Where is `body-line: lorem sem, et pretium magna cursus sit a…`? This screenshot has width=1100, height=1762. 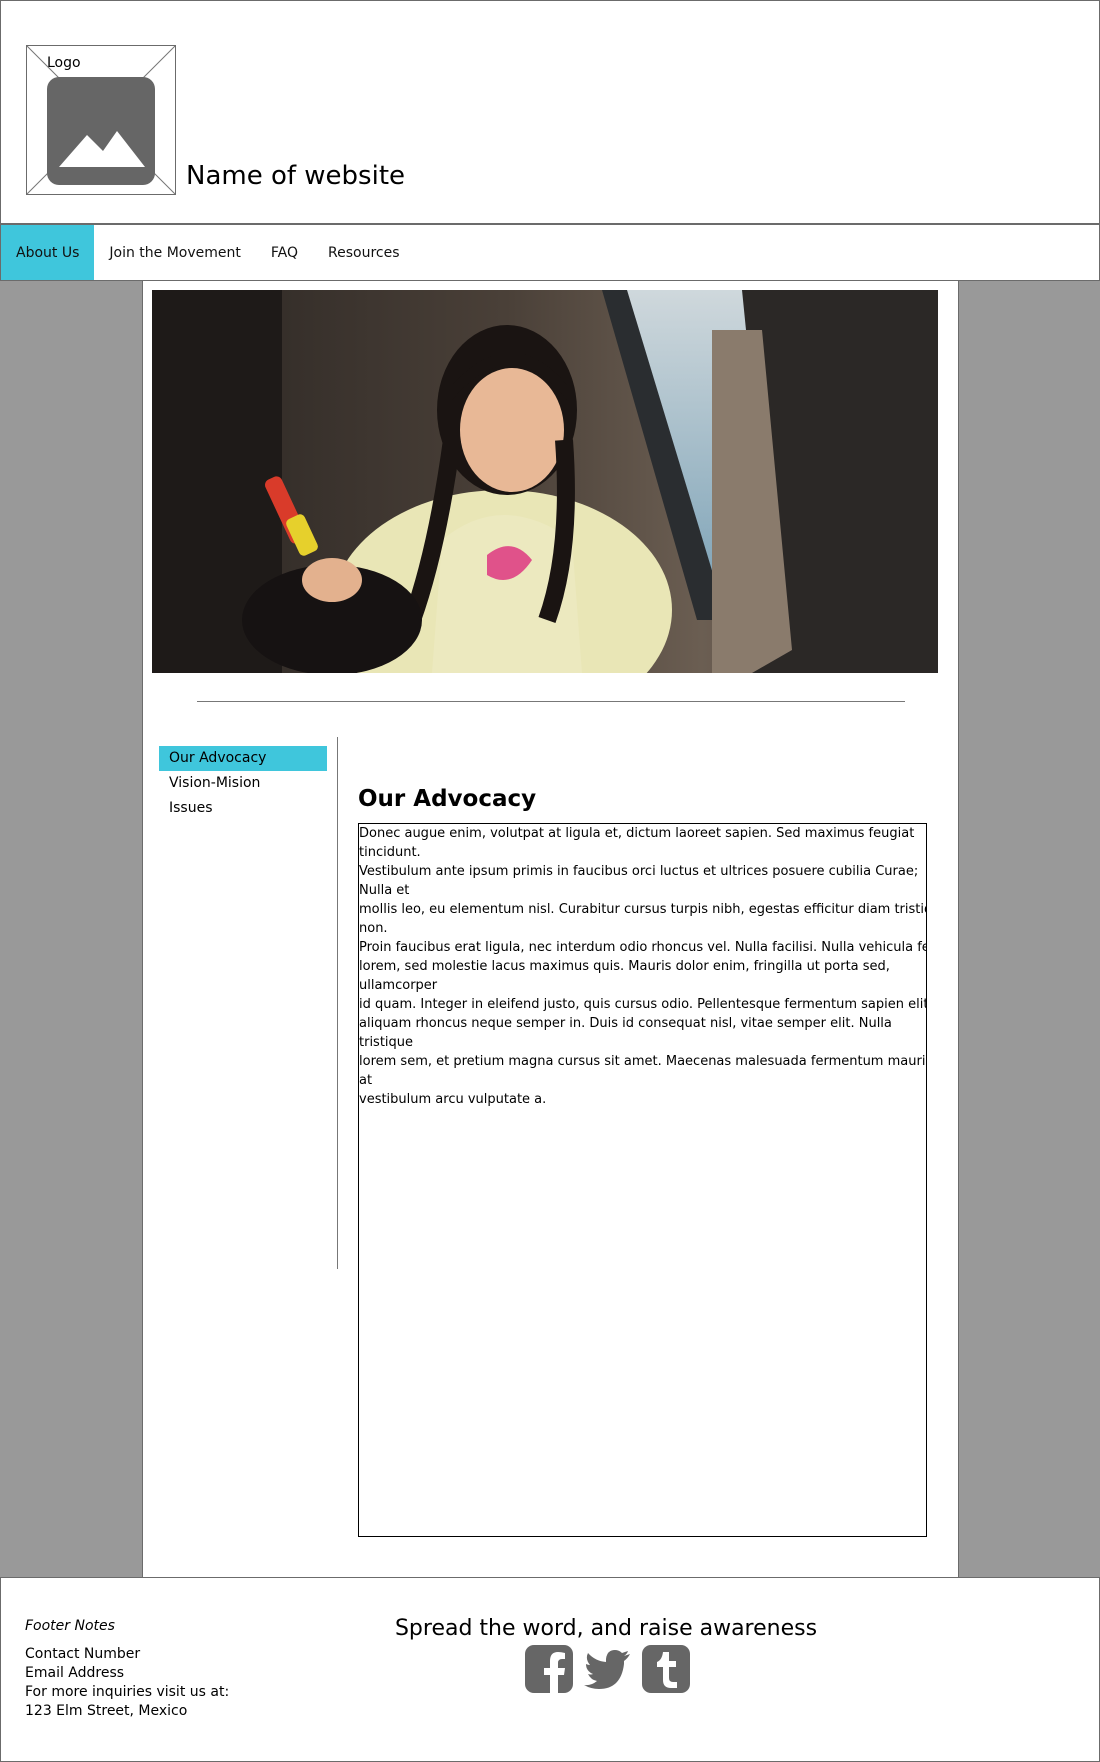
body-line: lorem sem, et pretium magna cursus sit a… is located at coordinates (643, 1071).